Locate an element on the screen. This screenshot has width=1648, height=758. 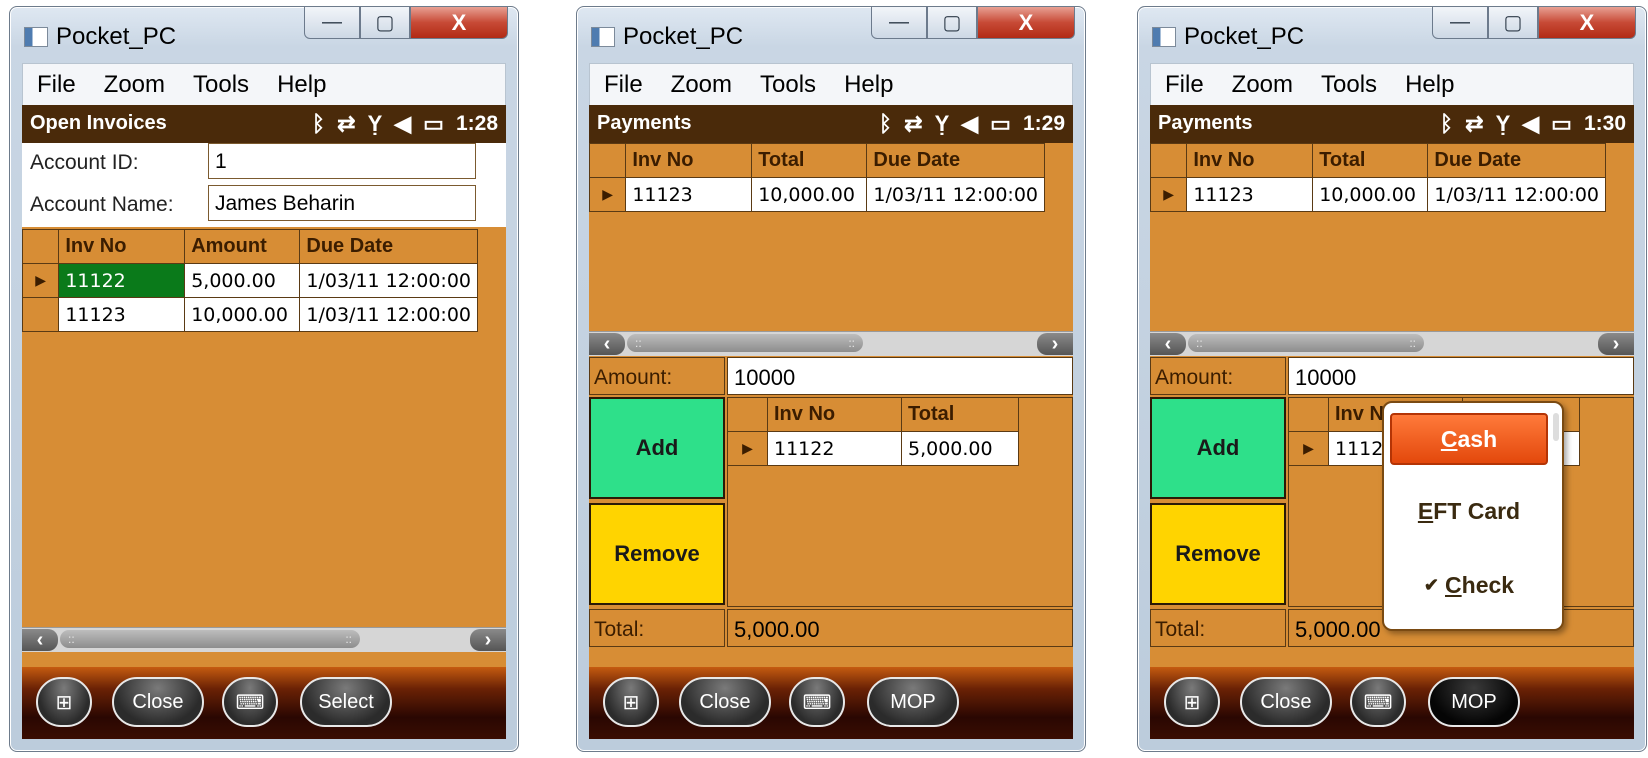
method-of-payment-popup: Cash E FT Card ✔ Check is located at coordinates (1473, 516).